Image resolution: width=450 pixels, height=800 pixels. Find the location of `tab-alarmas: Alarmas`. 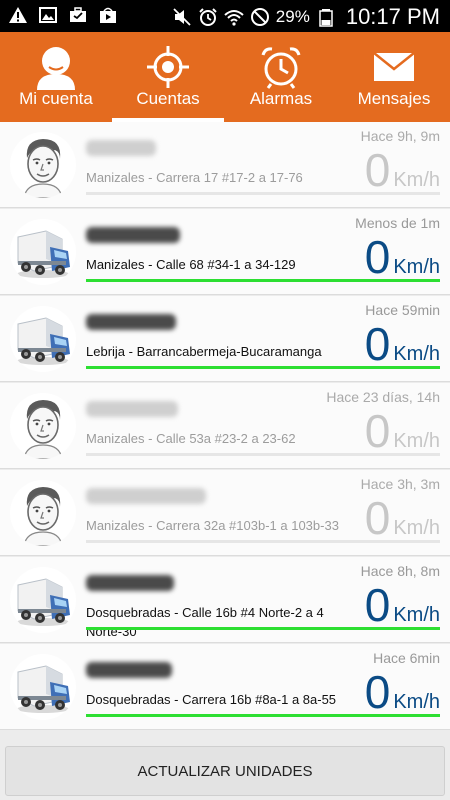

tab-alarmas: Alarmas is located at coordinates (281, 77).